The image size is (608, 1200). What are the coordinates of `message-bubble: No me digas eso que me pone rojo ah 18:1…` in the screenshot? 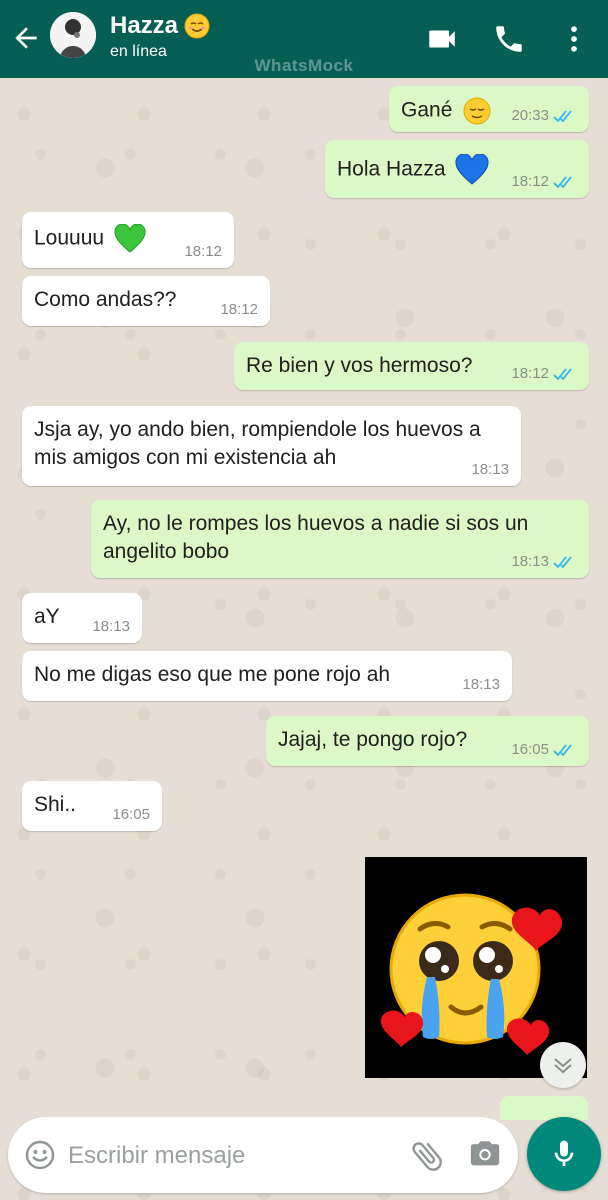 It's located at (267, 676).